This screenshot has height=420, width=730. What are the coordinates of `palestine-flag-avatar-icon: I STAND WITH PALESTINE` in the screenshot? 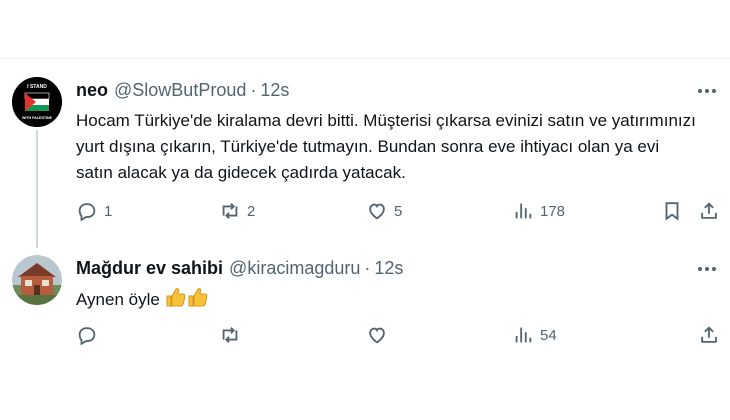 It's located at (37, 102).